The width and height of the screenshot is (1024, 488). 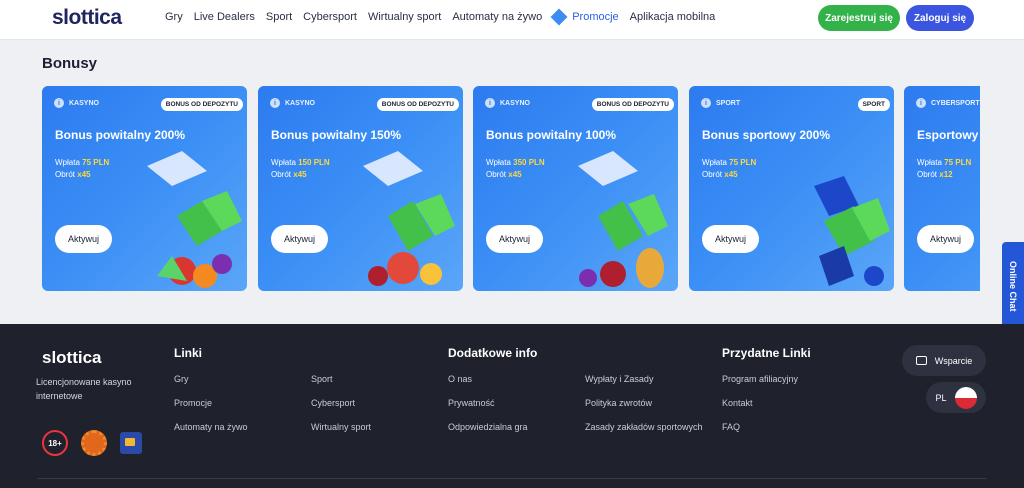 I want to click on footer-link: Wypłaty i Zasady, so click(x=619, y=379).